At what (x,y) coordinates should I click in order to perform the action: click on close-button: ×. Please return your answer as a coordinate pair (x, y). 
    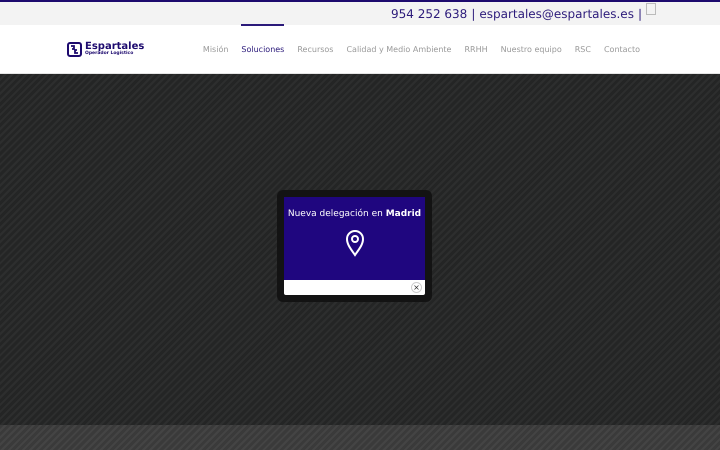
    Looking at the image, I should click on (416, 287).